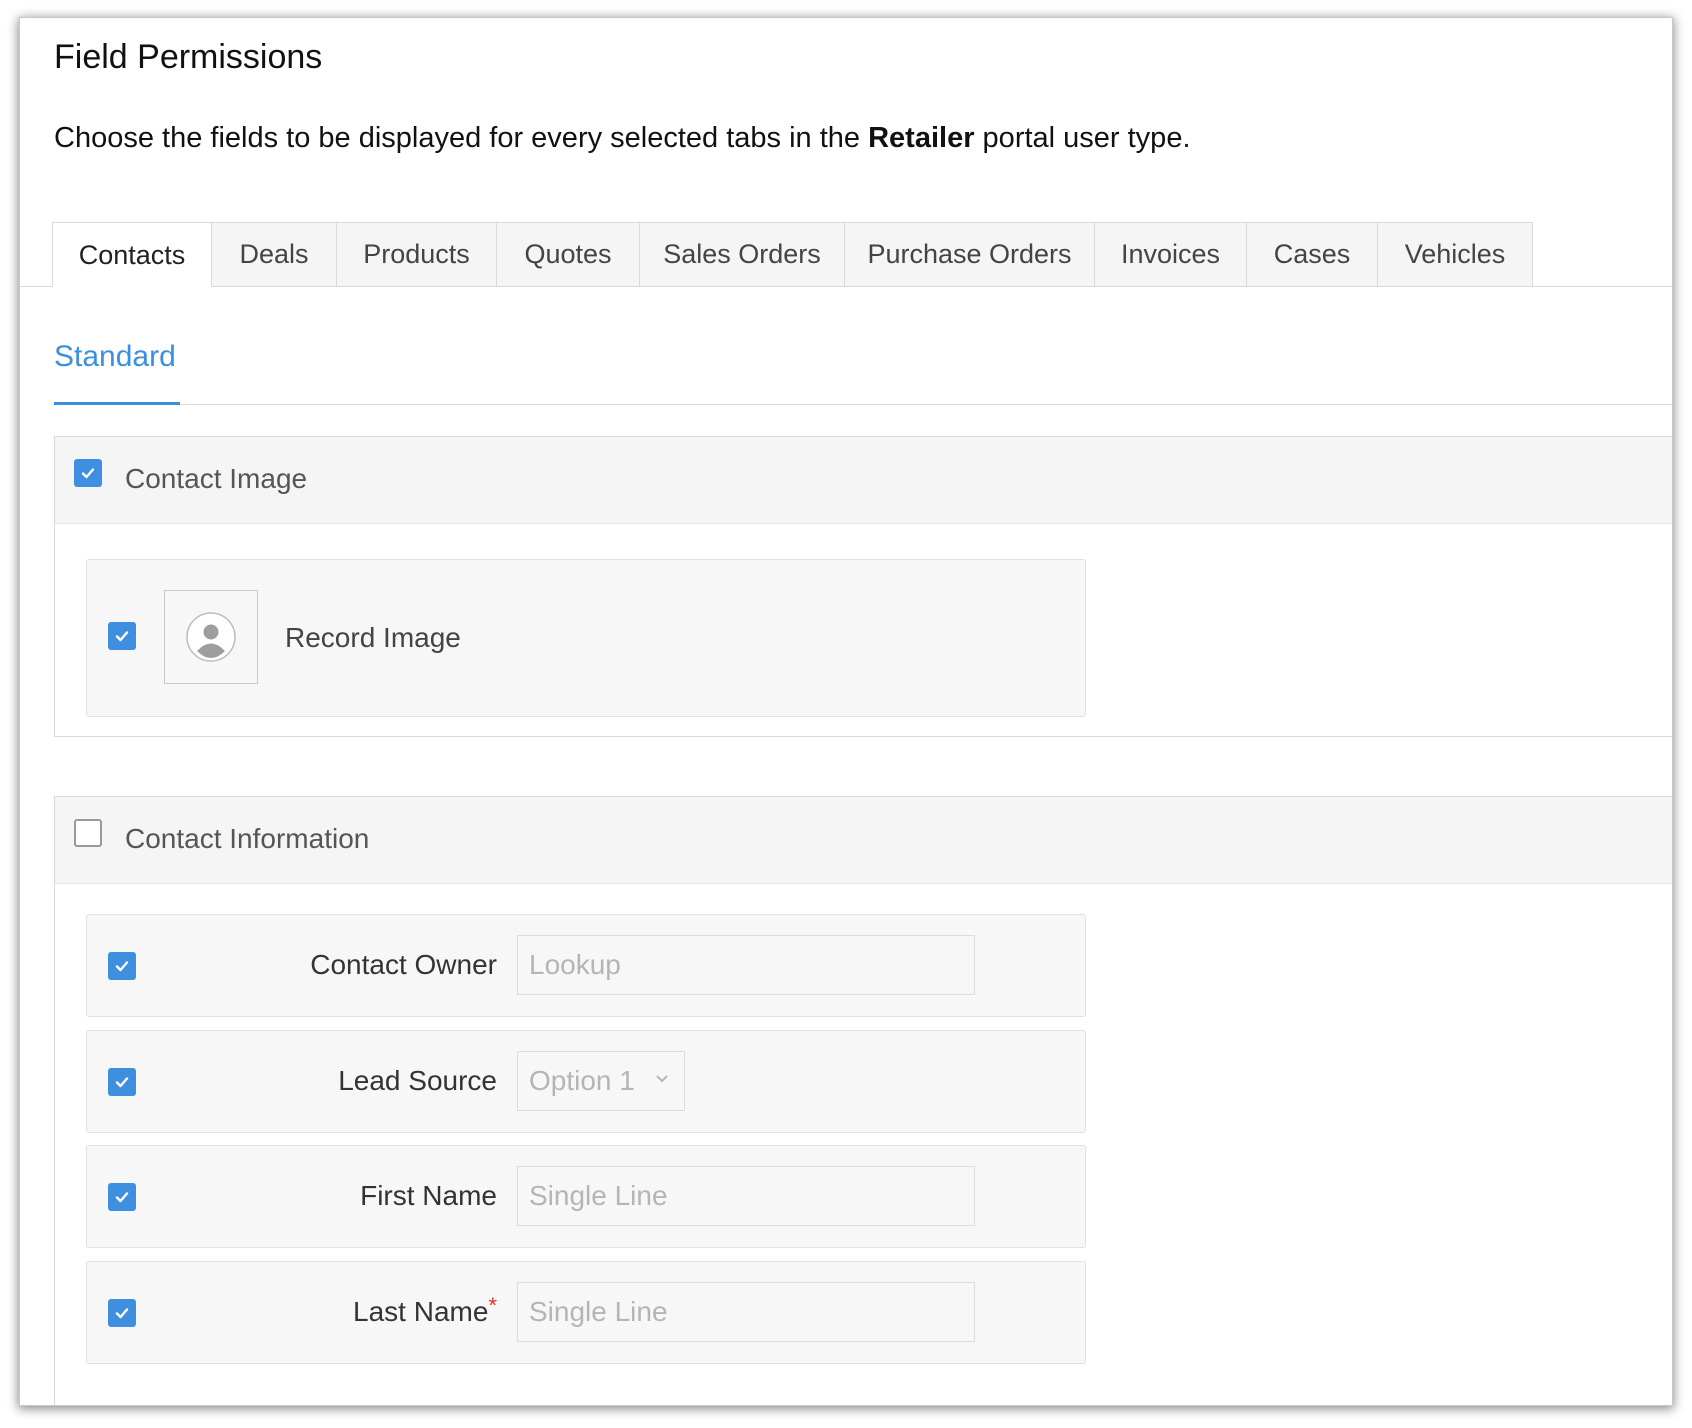 This screenshot has height=1428, width=1692. I want to click on field-label: Contact Owner, so click(403, 965).